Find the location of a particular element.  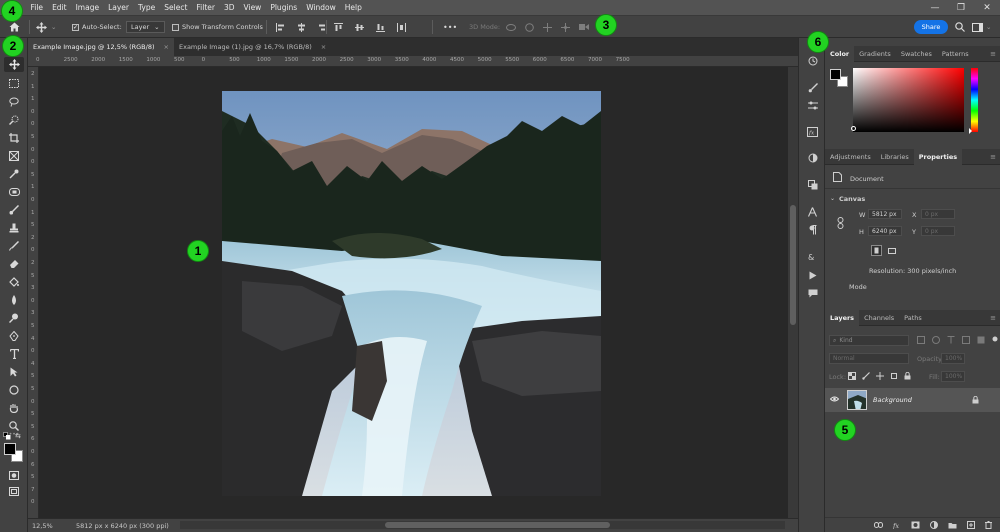

move-tool-preset-icon: ⌄ is located at coordinates (46, 27).